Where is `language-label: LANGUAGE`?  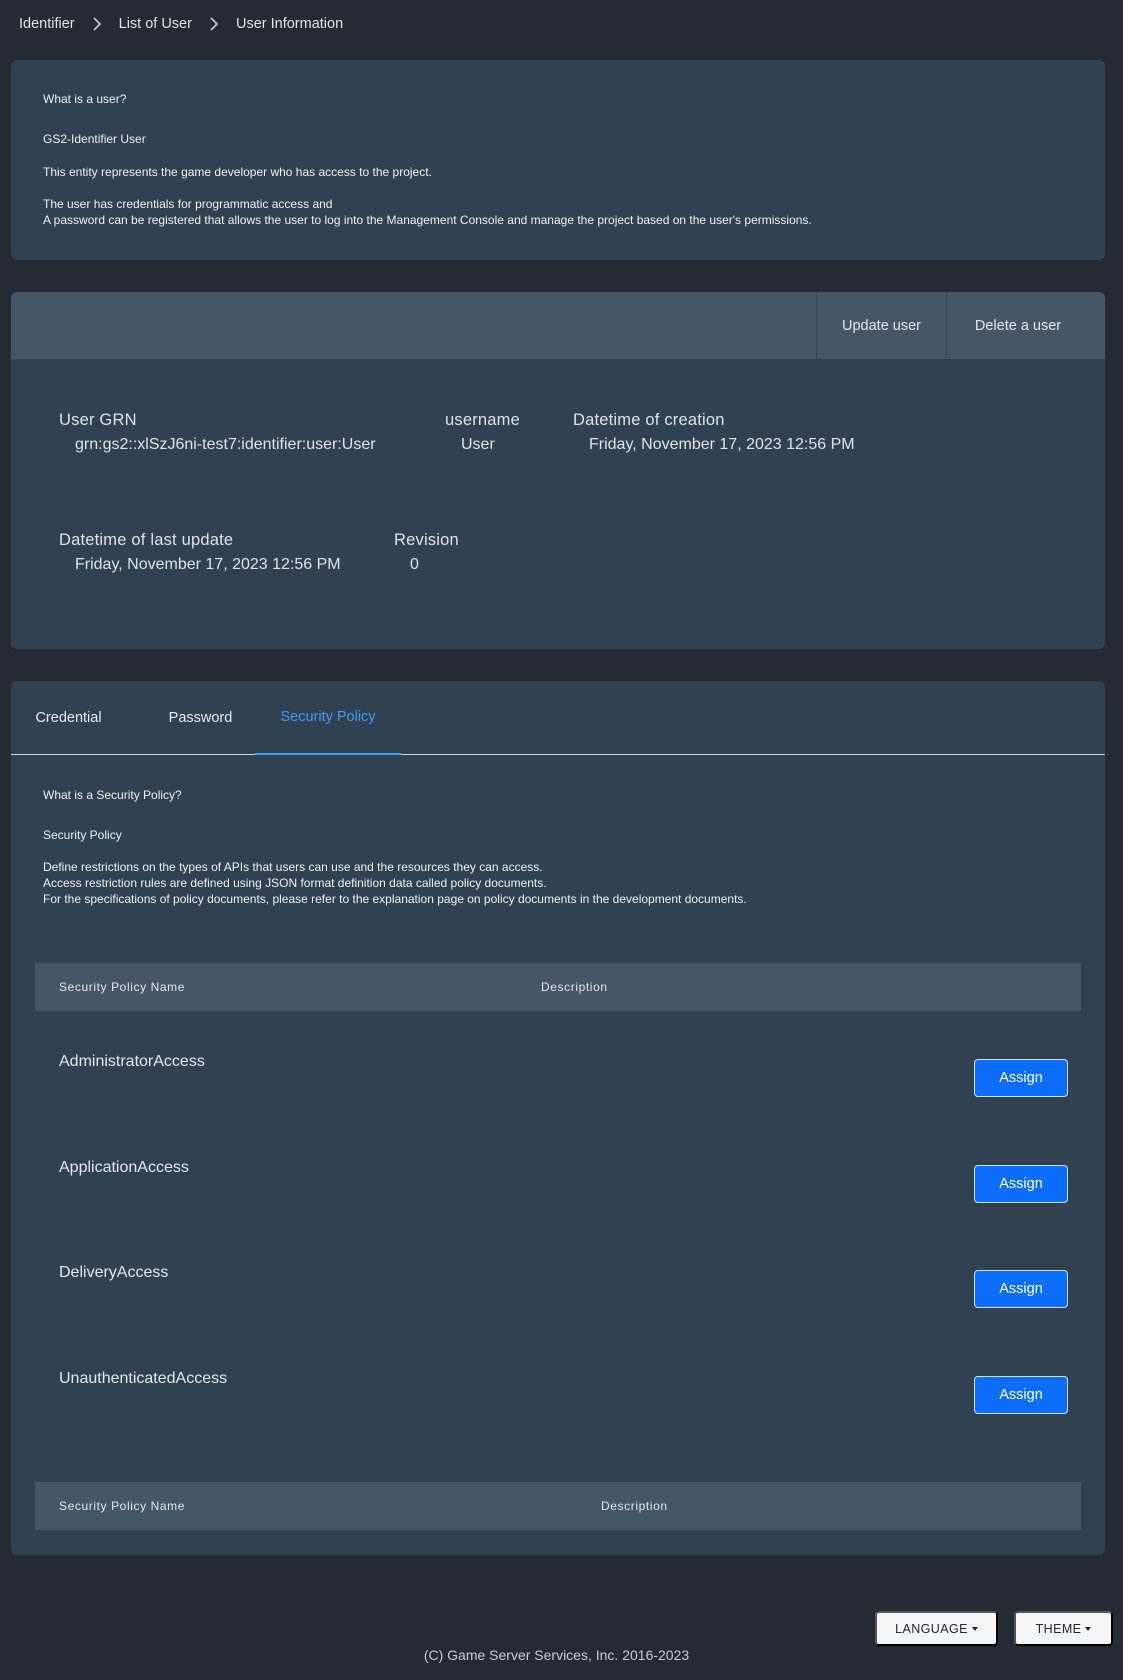 language-label: LANGUAGE is located at coordinates (931, 1628).